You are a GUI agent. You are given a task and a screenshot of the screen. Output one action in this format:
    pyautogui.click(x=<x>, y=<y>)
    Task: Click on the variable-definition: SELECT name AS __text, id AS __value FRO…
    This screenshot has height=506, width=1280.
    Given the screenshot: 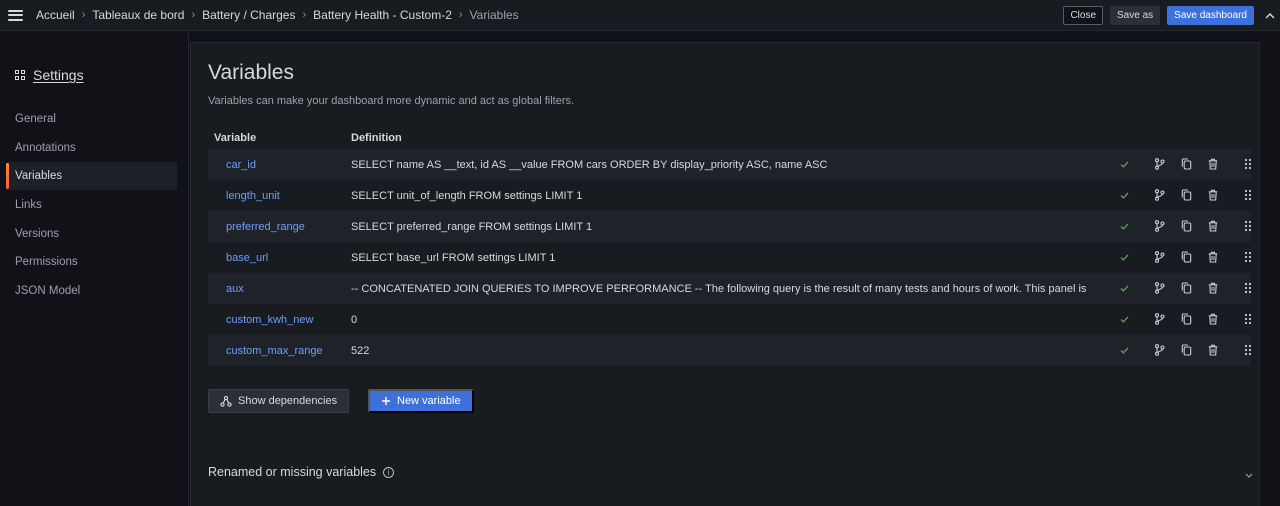 What is the action you would take?
    pyautogui.click(x=589, y=164)
    